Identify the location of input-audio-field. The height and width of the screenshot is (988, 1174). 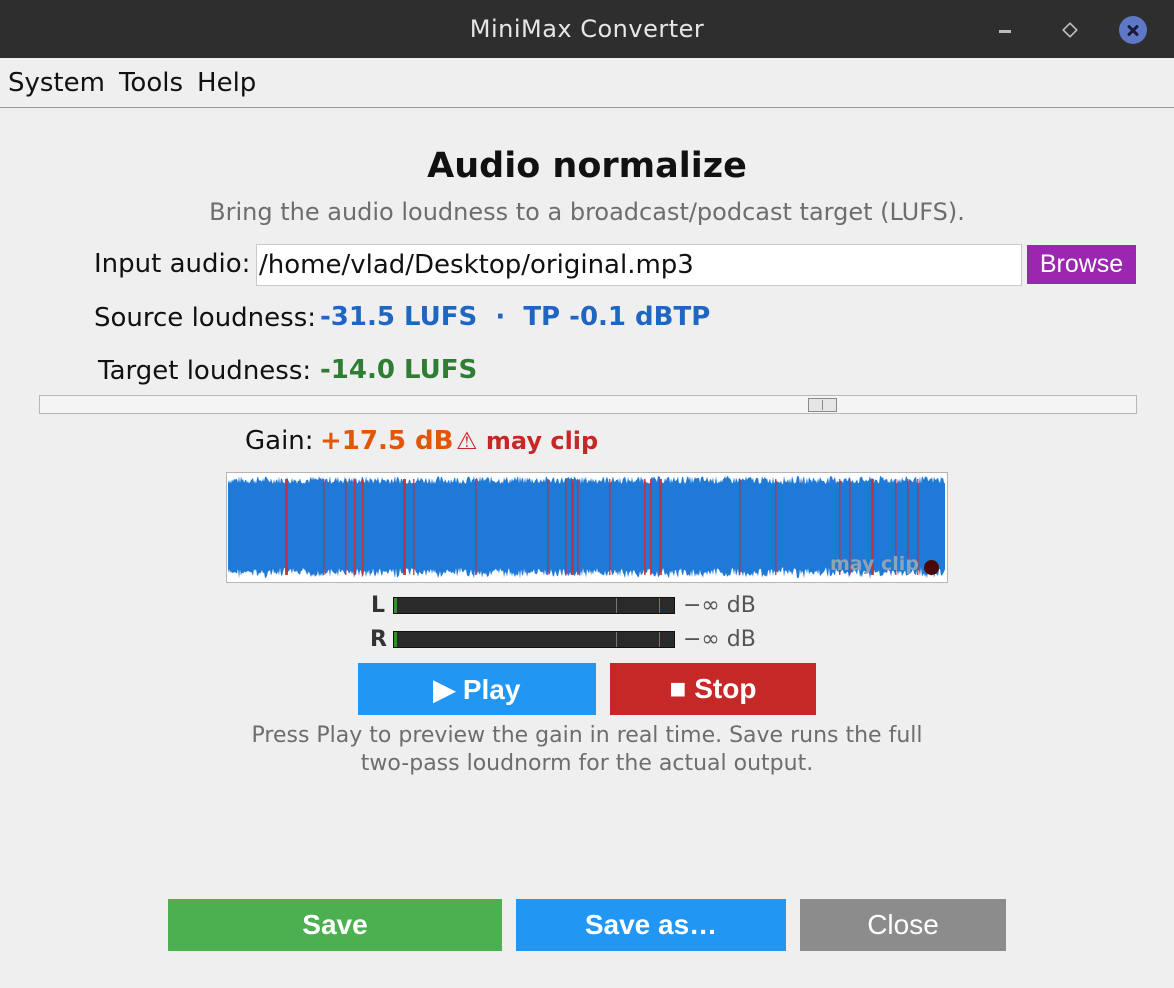
(639, 265).